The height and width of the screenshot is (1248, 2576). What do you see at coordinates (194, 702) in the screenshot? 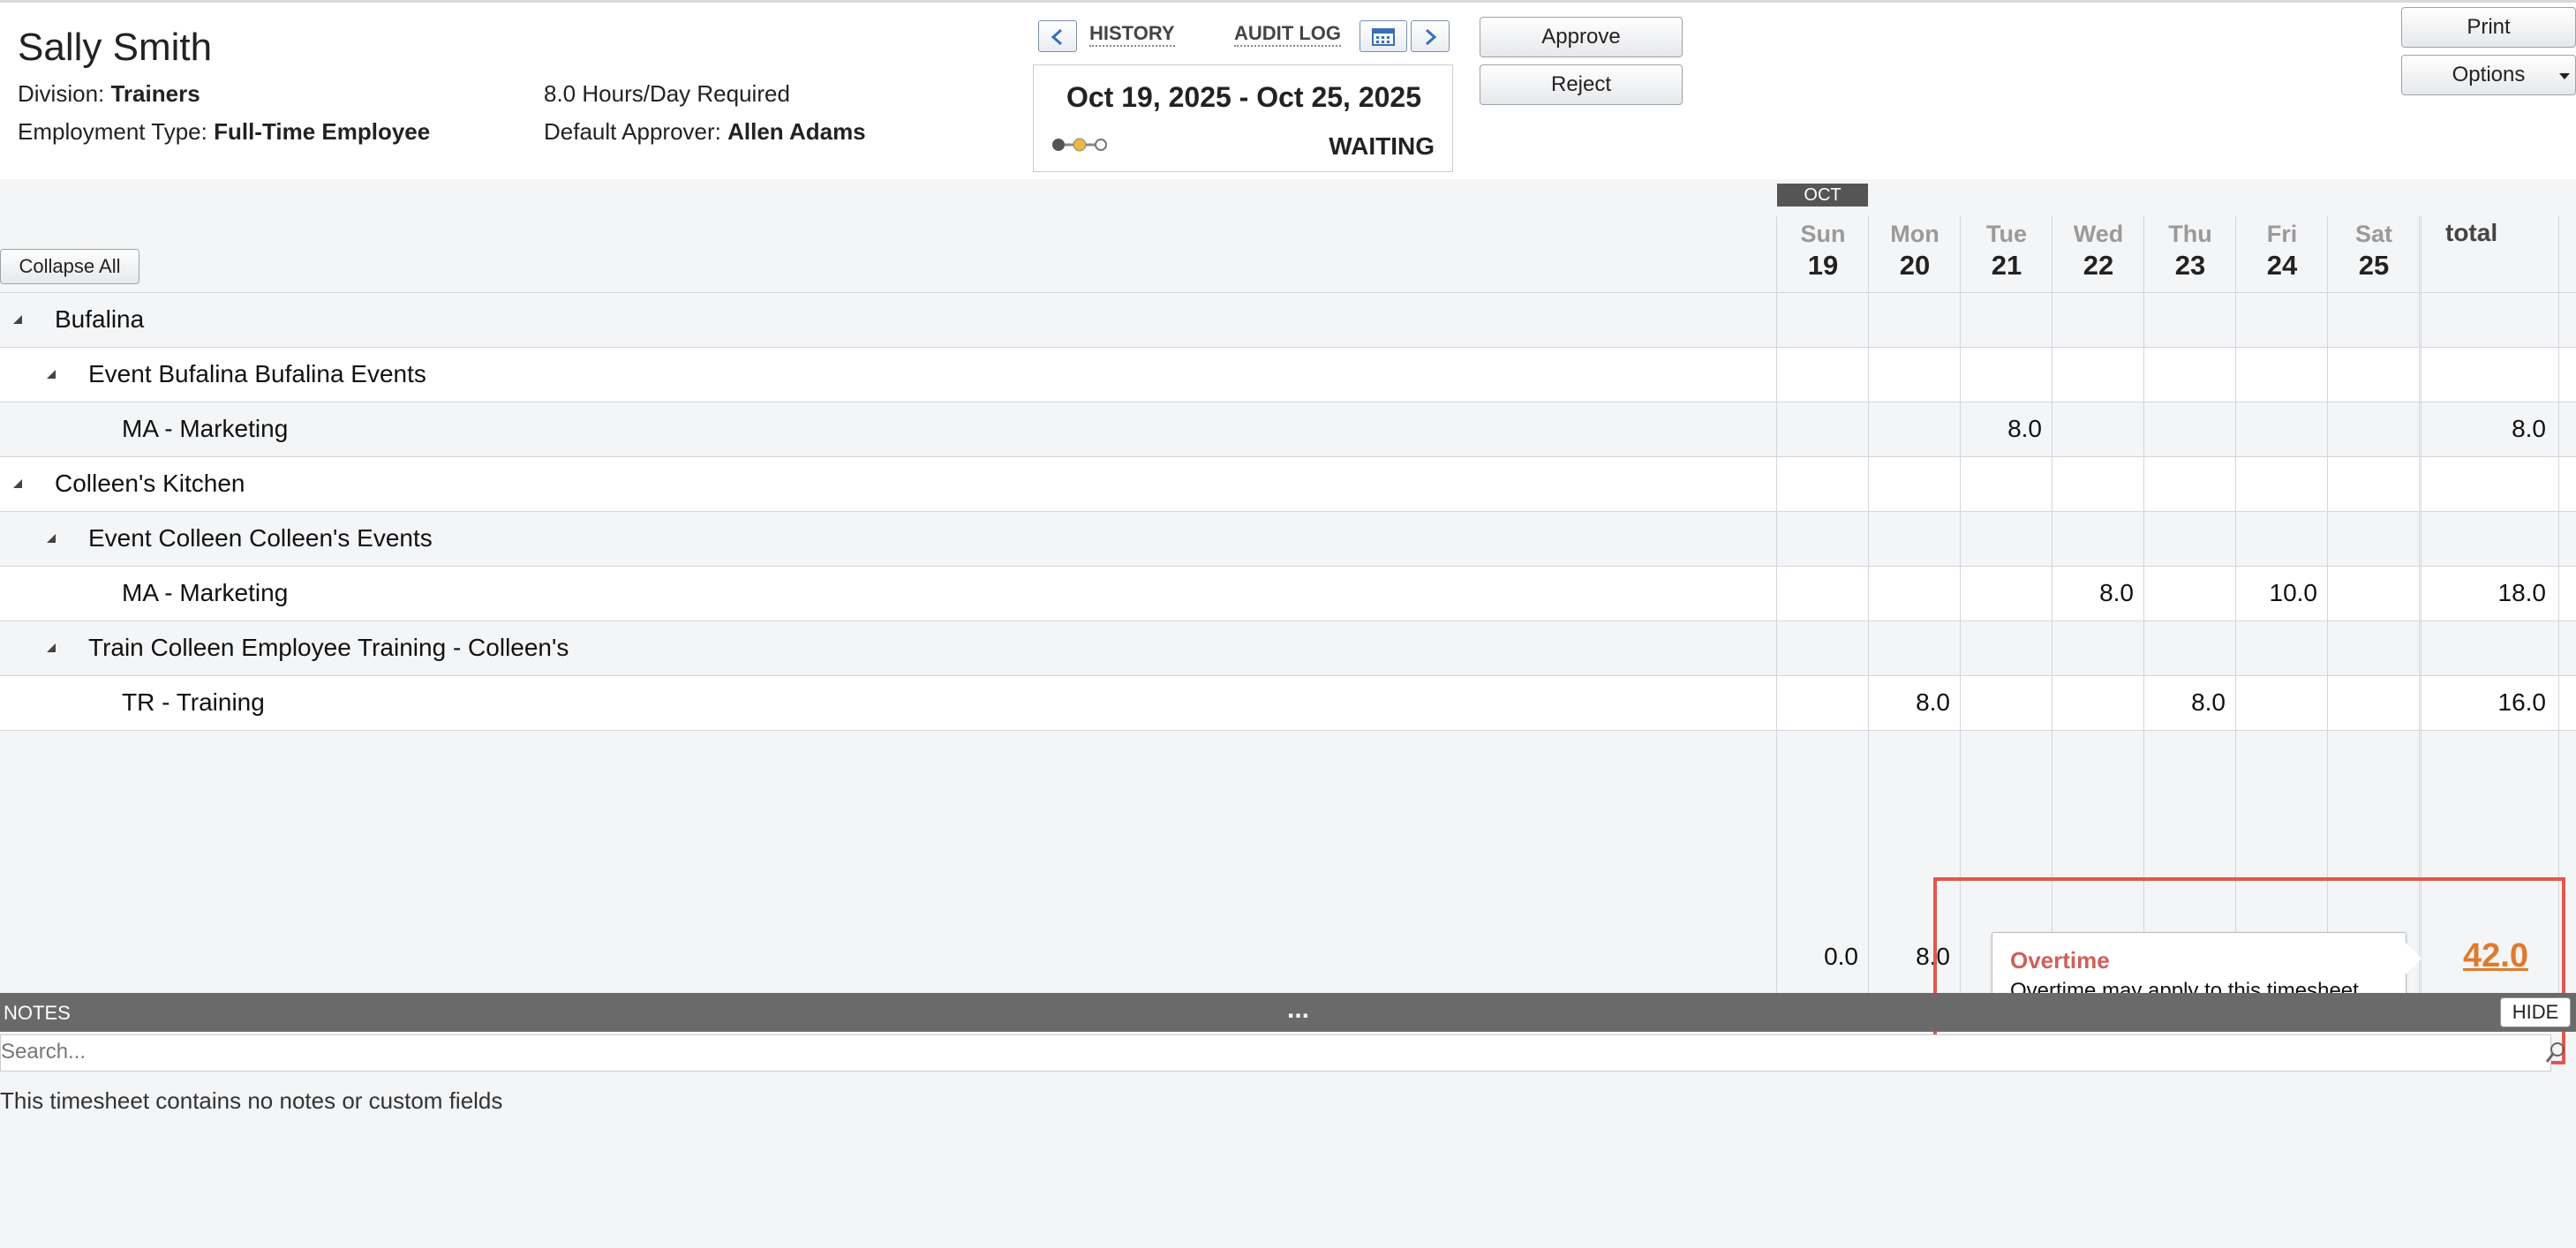
I see `row-label: TR - Training` at bounding box center [194, 702].